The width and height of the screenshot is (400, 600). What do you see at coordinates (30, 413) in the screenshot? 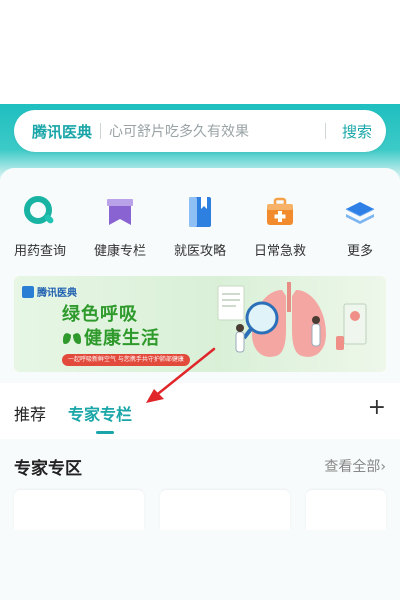
I see `tab-recommend: 推荐` at bounding box center [30, 413].